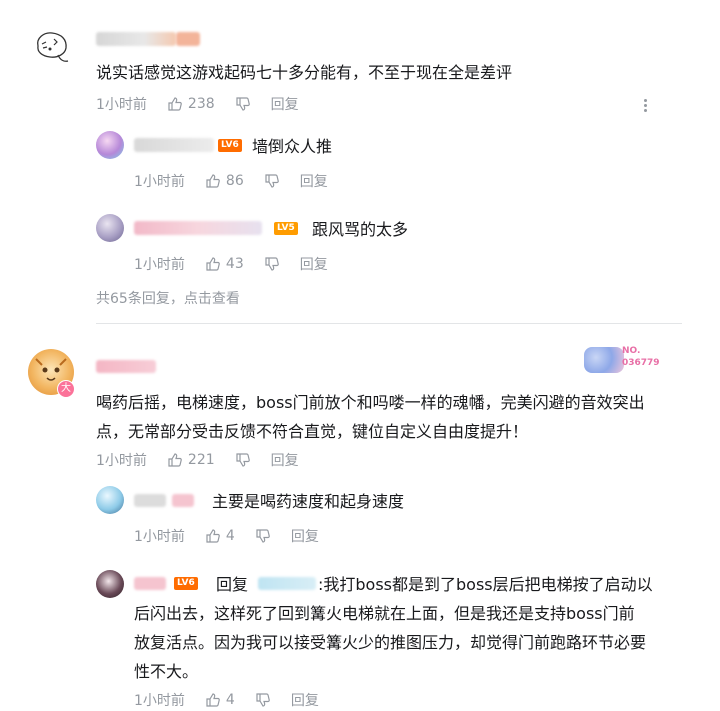 The width and height of the screenshot is (720, 711). Describe the element at coordinates (641, 357) in the screenshot. I see `fan-number: NO. 036779` at that location.